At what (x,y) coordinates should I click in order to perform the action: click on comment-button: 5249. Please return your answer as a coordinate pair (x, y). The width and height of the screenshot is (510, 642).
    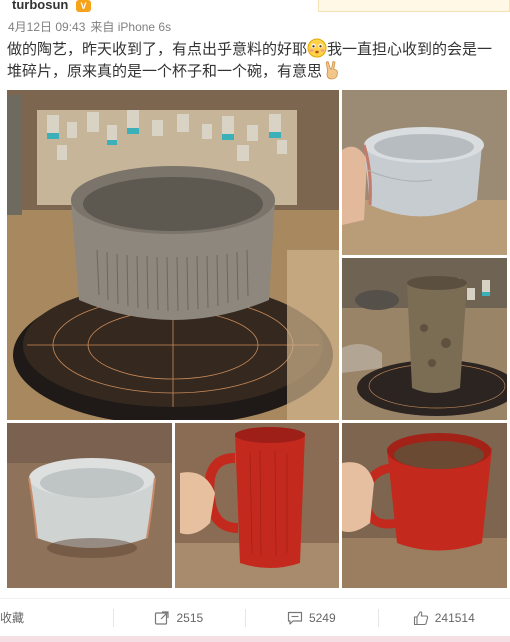
    Looking at the image, I should click on (311, 617).